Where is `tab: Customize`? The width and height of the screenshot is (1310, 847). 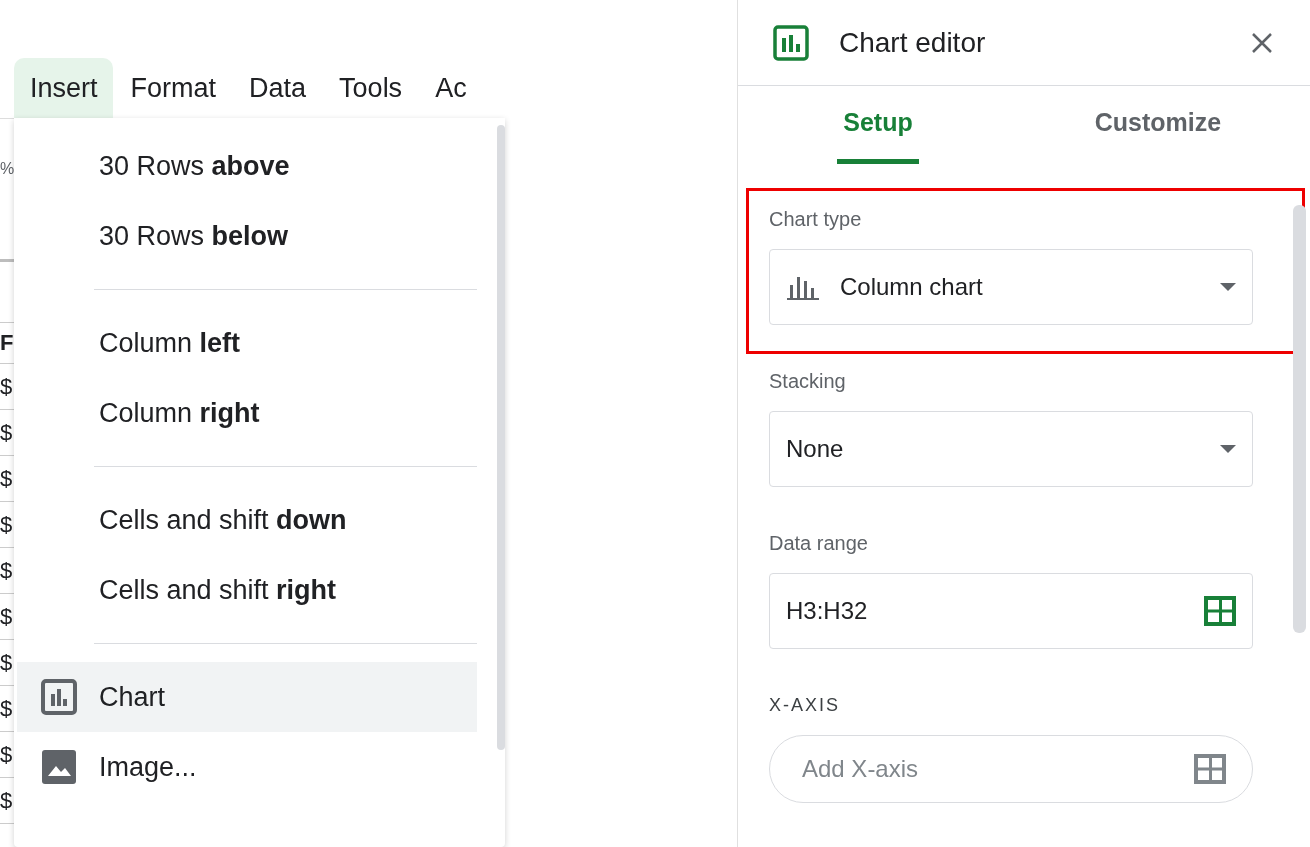 tab: Customize is located at coordinates (1158, 125).